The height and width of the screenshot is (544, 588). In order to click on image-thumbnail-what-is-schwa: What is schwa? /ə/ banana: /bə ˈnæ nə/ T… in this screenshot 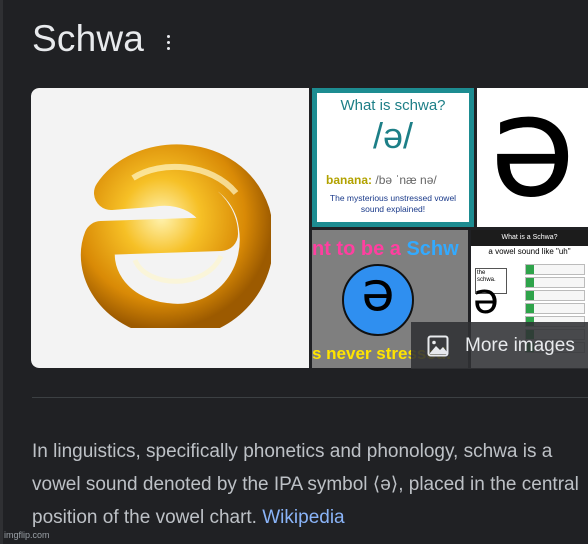, I will do `click(393, 157)`.